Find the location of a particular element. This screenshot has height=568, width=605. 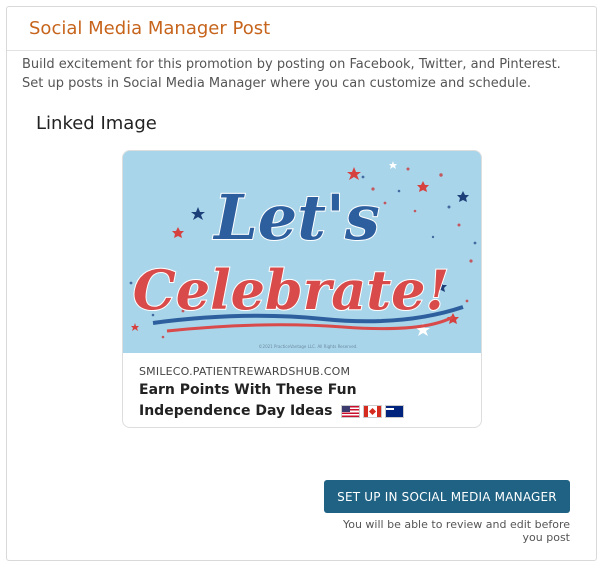

link-domain: SMILECO.PATIENTREWARDSHUB.COM is located at coordinates (245, 371).